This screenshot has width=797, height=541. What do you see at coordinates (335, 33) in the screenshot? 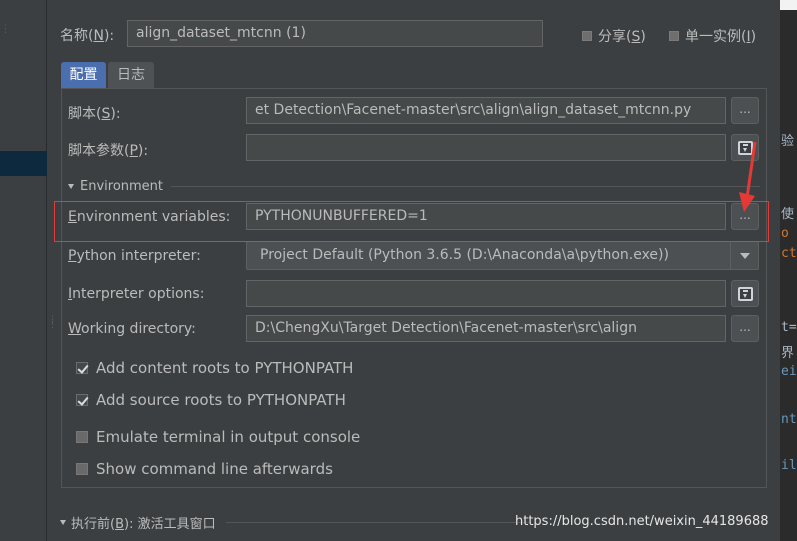
I see `configuration-name-input: align_dataset_mtcnn (1)` at bounding box center [335, 33].